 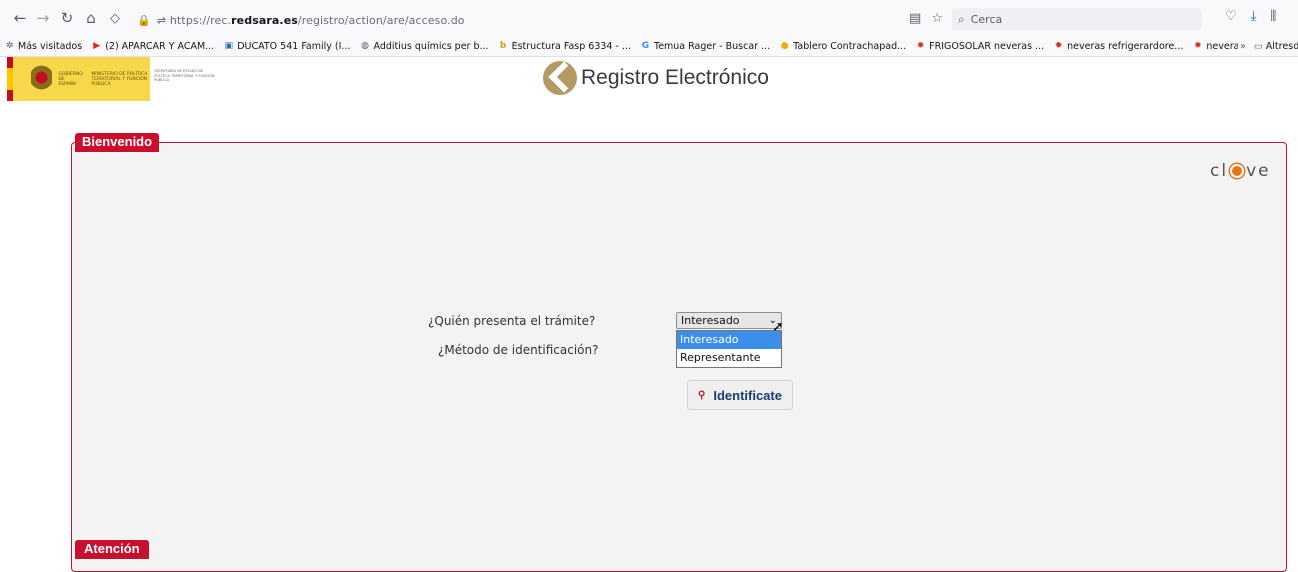 What do you see at coordinates (560, 78) in the screenshot?
I see `registro-logo-icon` at bounding box center [560, 78].